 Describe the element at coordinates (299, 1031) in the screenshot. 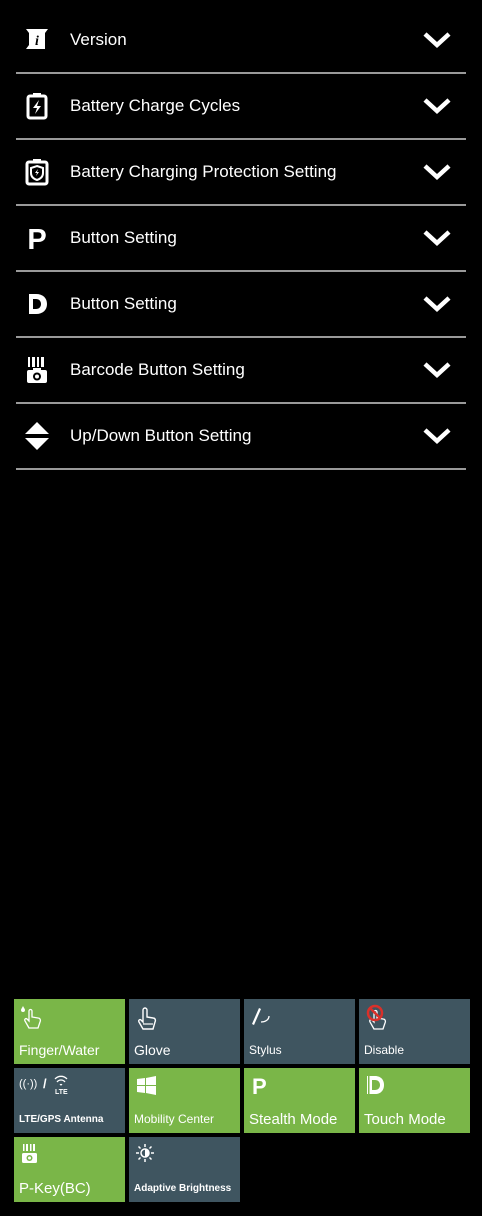

I see `tile-stylus: Stylus` at that location.